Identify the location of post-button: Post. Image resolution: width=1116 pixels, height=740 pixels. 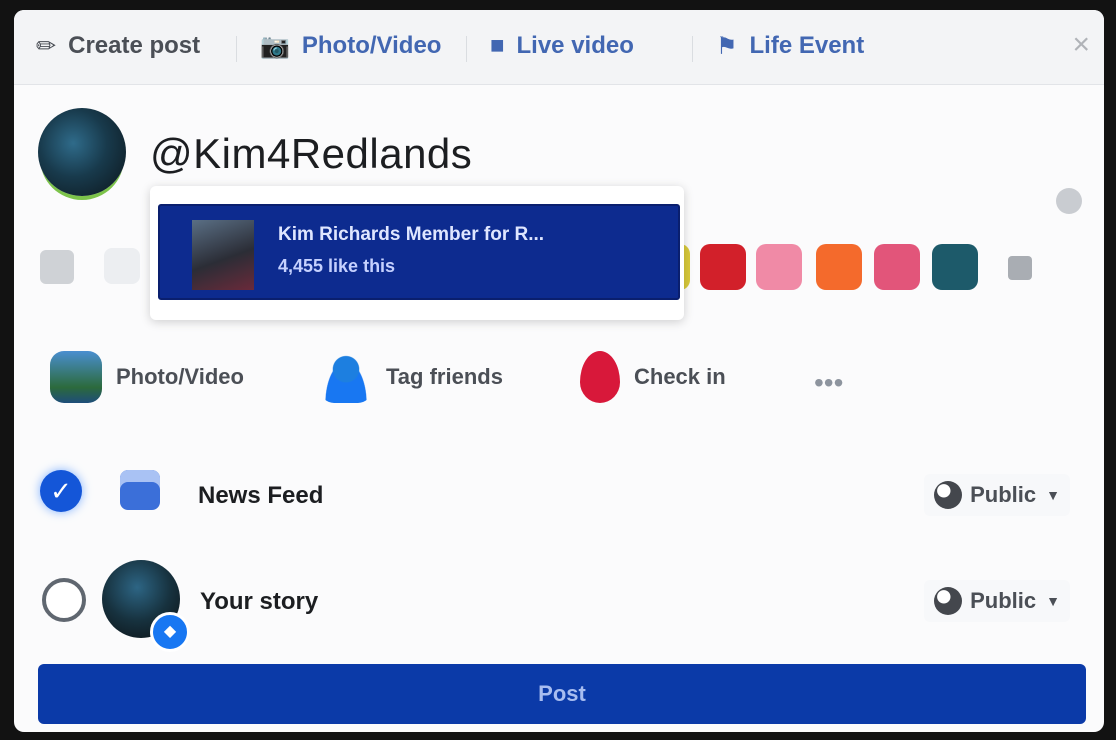
(562, 694).